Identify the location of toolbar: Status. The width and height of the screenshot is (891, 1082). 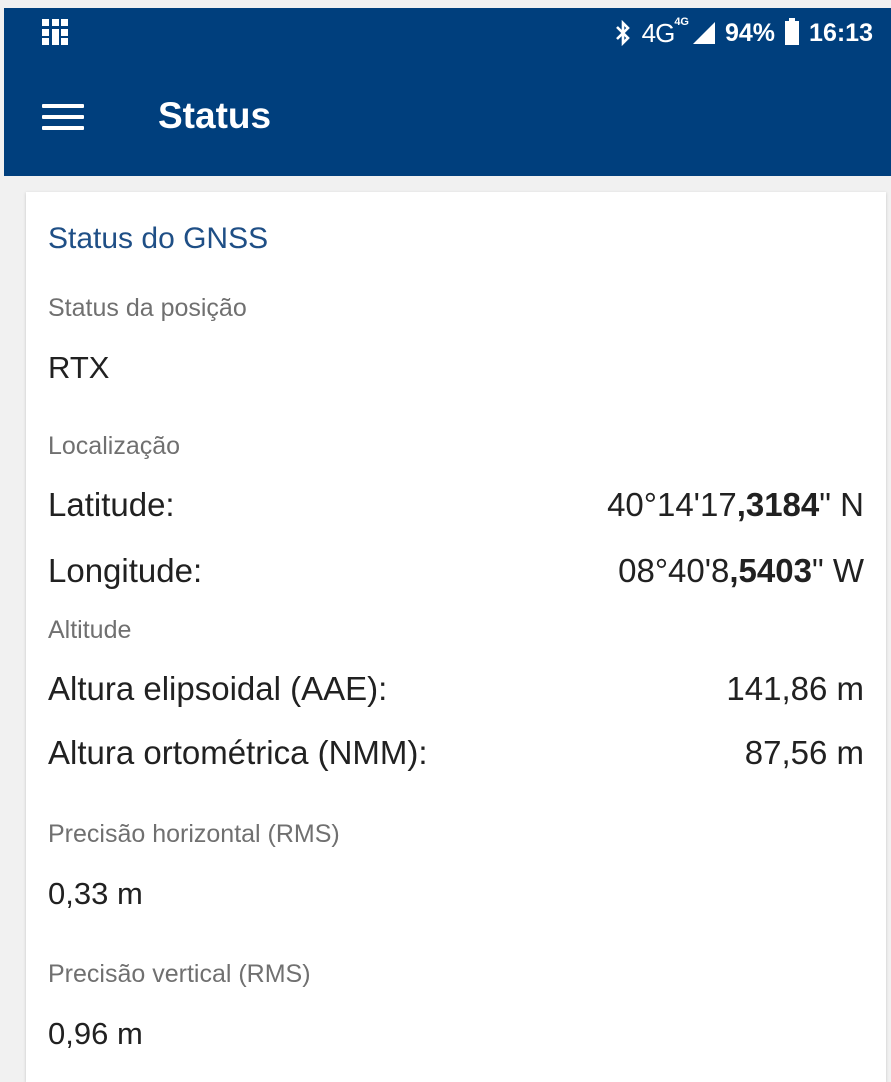
(447, 116).